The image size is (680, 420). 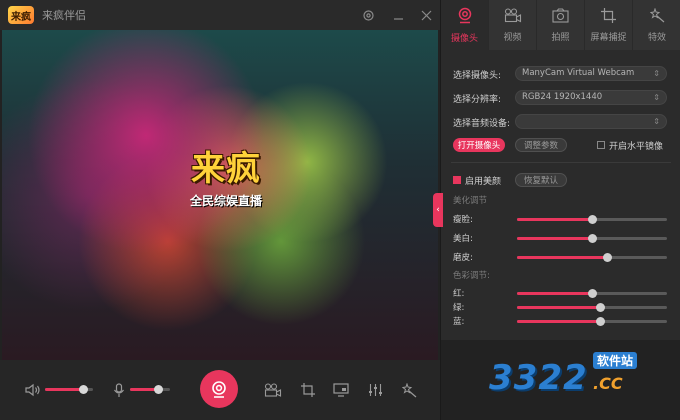 I want to click on close-icon, so click(x=426, y=15).